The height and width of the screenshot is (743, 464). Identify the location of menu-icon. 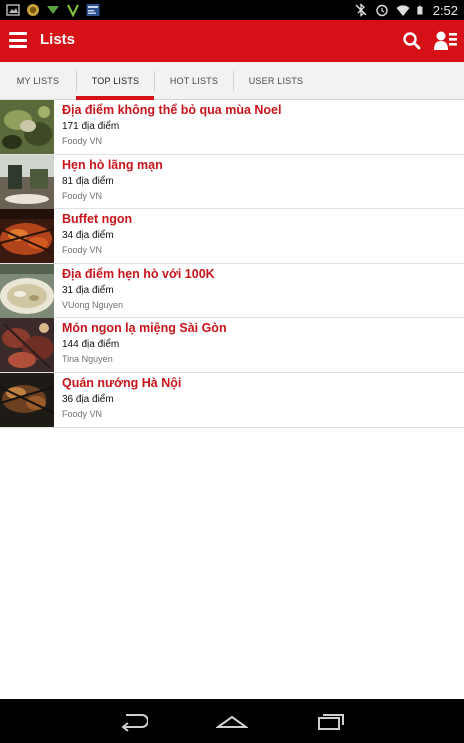
(18, 40).